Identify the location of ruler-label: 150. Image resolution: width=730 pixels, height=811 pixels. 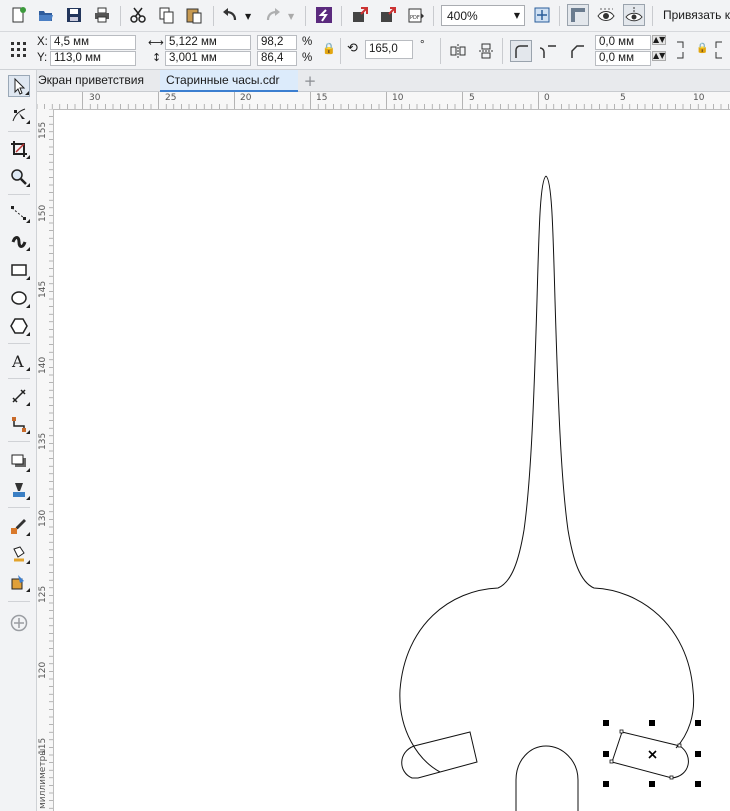
(43, 213).